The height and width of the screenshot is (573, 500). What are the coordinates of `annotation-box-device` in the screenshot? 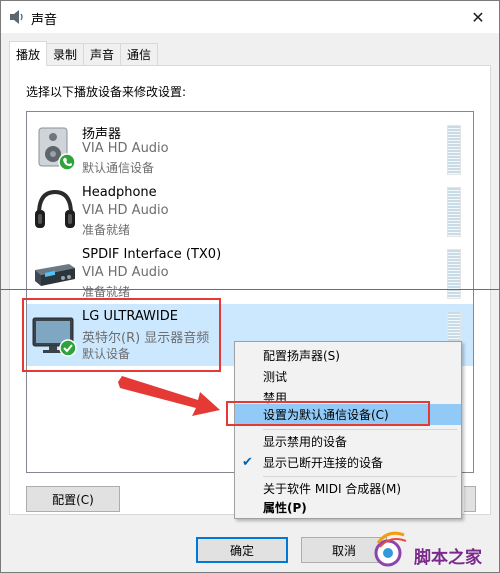 It's located at (121, 335).